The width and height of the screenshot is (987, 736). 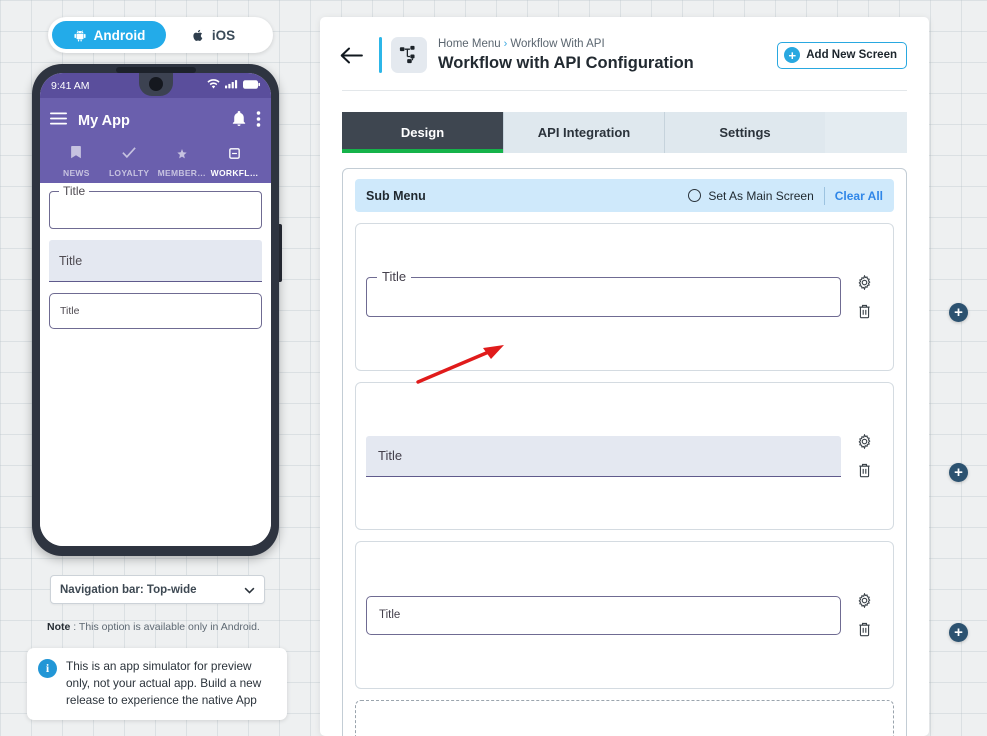 I want to click on tab-design-label: Design, so click(x=422, y=132).